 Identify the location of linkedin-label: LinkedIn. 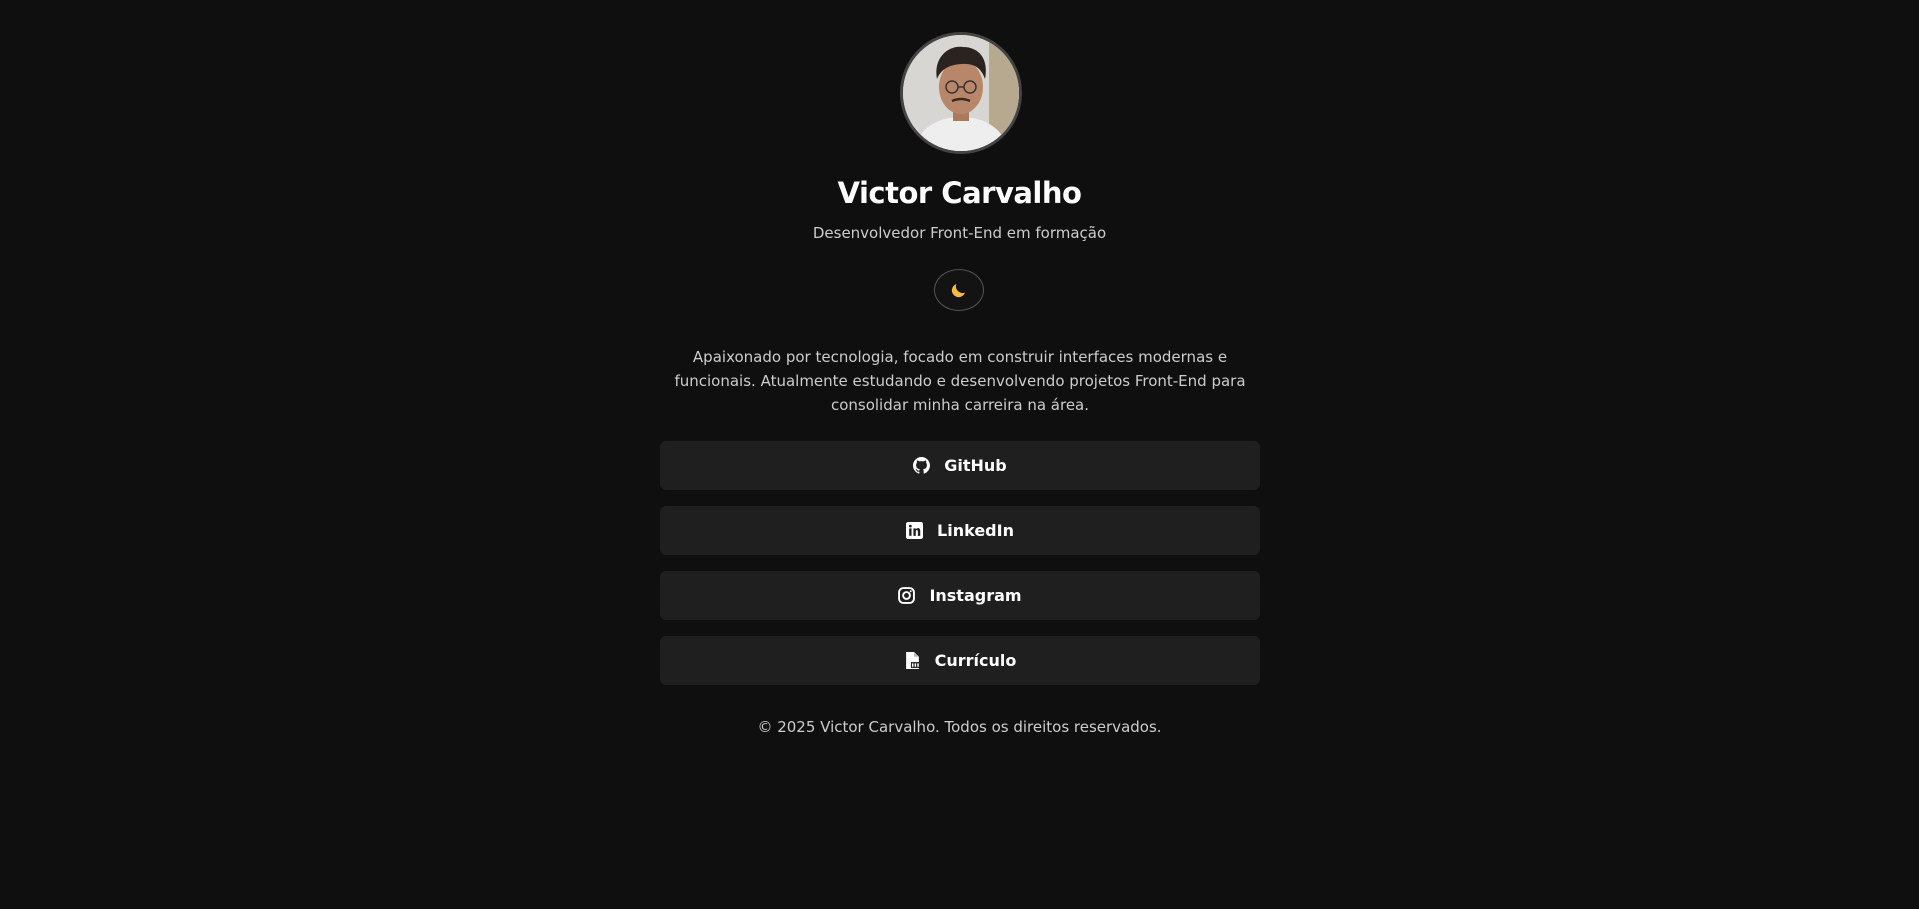
(975, 530).